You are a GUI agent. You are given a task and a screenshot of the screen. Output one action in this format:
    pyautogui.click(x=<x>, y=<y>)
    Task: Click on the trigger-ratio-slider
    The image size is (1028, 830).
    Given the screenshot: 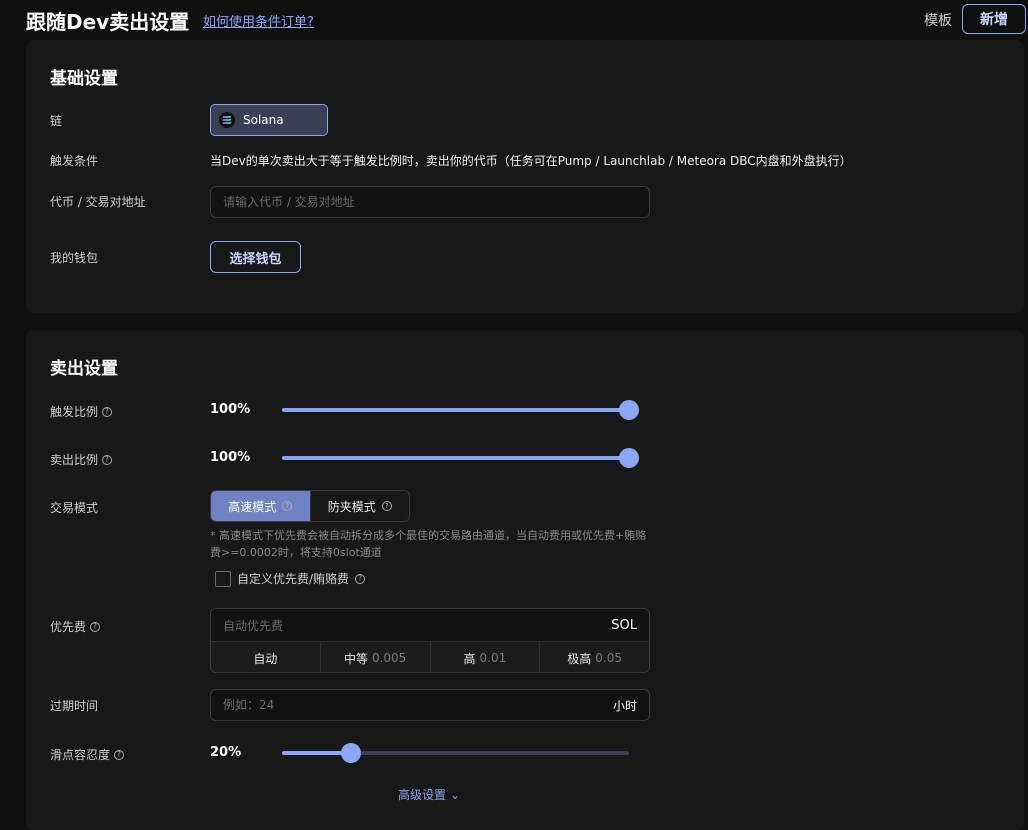 What is the action you would take?
    pyautogui.click(x=460, y=410)
    